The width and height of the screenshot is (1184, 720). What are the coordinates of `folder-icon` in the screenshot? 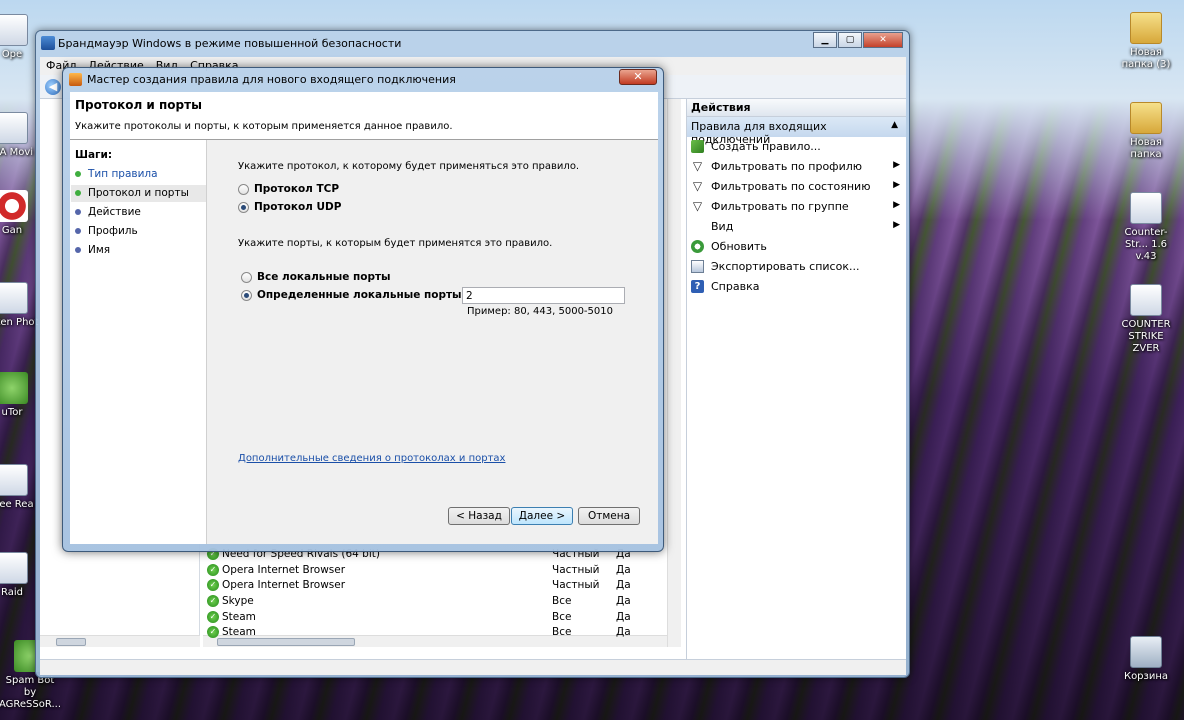 It's located at (1146, 118).